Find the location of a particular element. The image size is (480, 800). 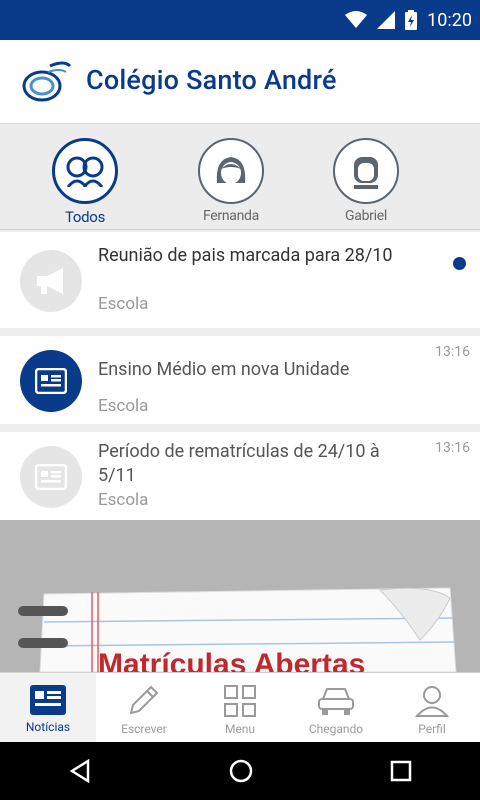

wifi-icon is located at coordinates (356, 19).